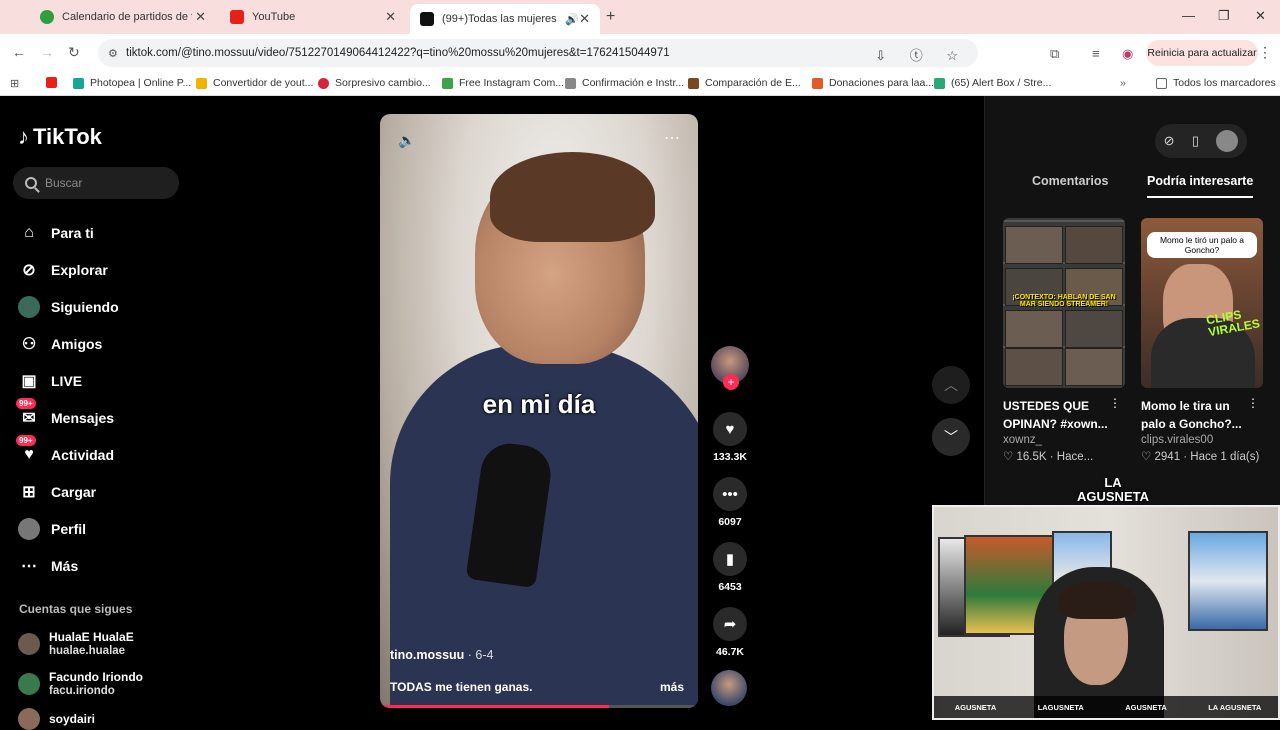 This screenshot has width=1280, height=730. I want to click on extensions-icon: ⧉, so click(1054, 54).